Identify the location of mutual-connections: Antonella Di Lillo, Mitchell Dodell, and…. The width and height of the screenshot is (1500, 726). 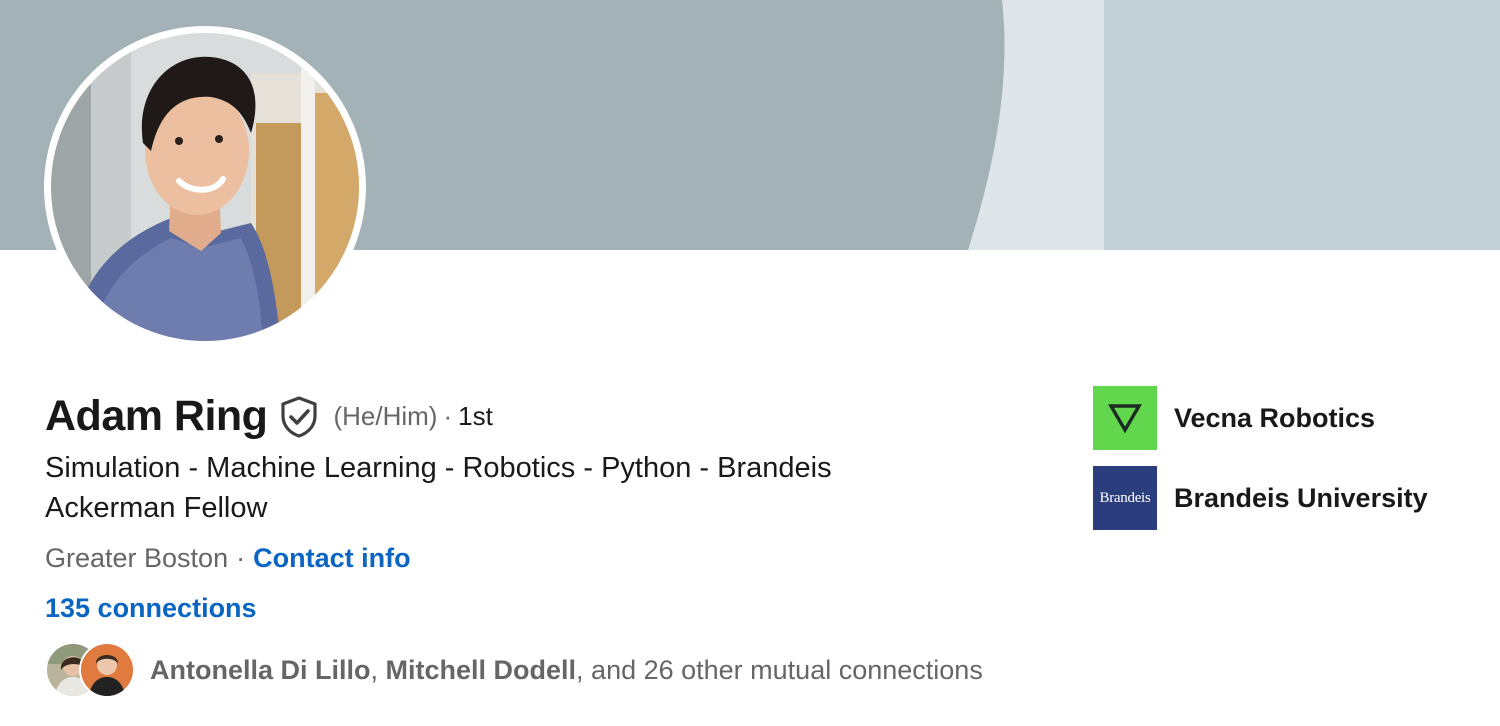
(514, 670).